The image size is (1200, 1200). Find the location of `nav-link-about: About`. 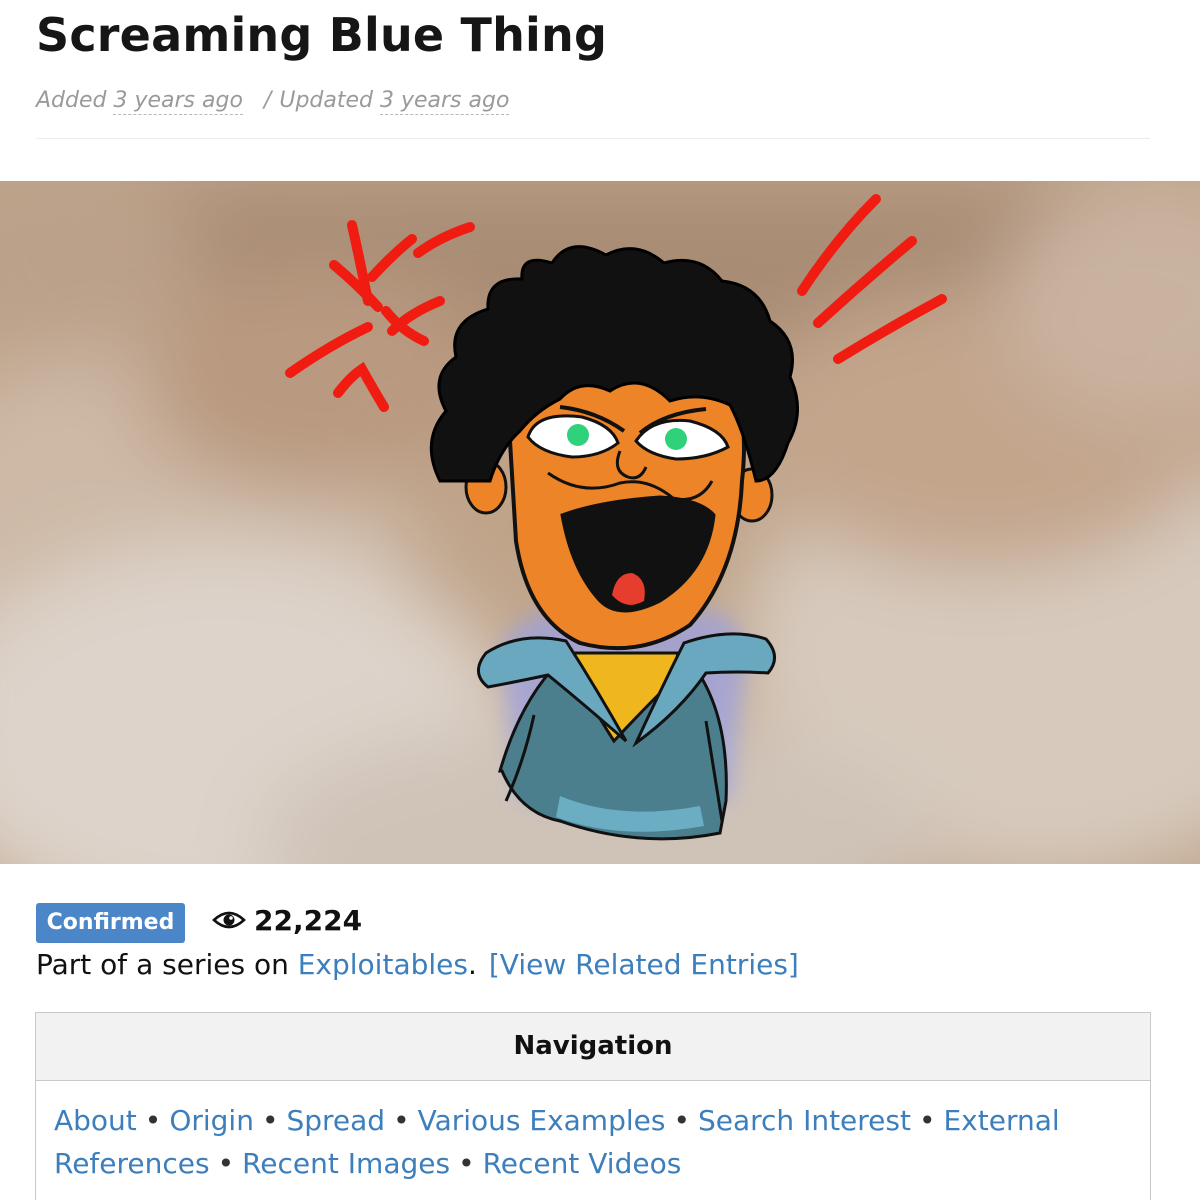

nav-link-about: About is located at coordinates (95, 1120).